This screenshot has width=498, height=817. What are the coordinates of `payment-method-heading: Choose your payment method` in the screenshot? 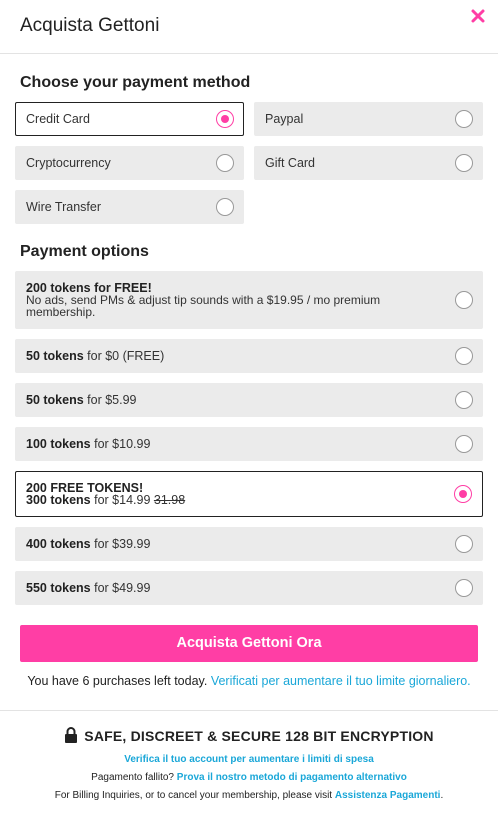 It's located at (135, 82).